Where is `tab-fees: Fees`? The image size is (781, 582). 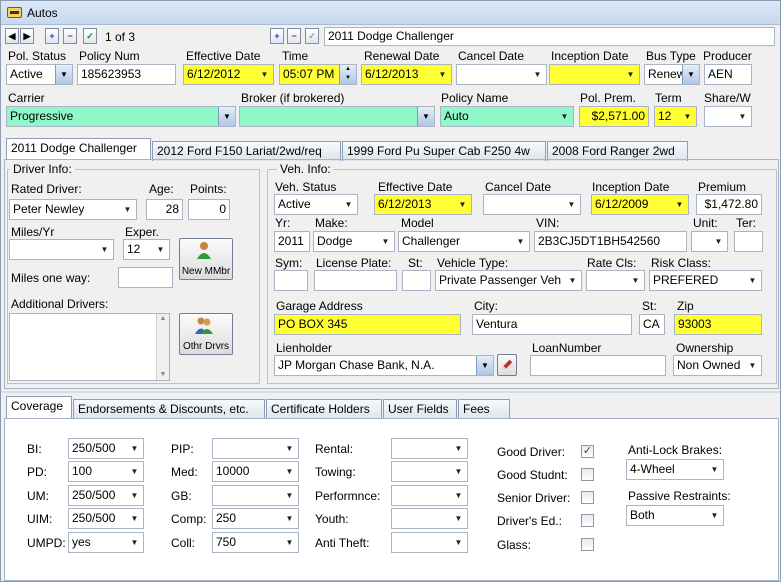
tab-fees: Fees is located at coordinates (484, 409).